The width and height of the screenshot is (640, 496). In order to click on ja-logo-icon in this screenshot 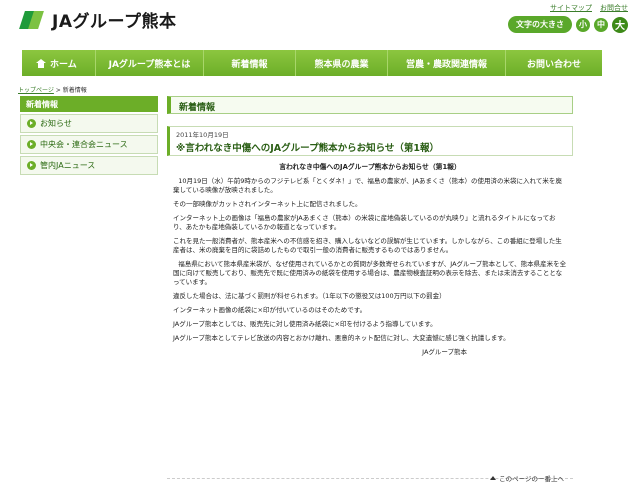, I will do `click(33, 19)`.